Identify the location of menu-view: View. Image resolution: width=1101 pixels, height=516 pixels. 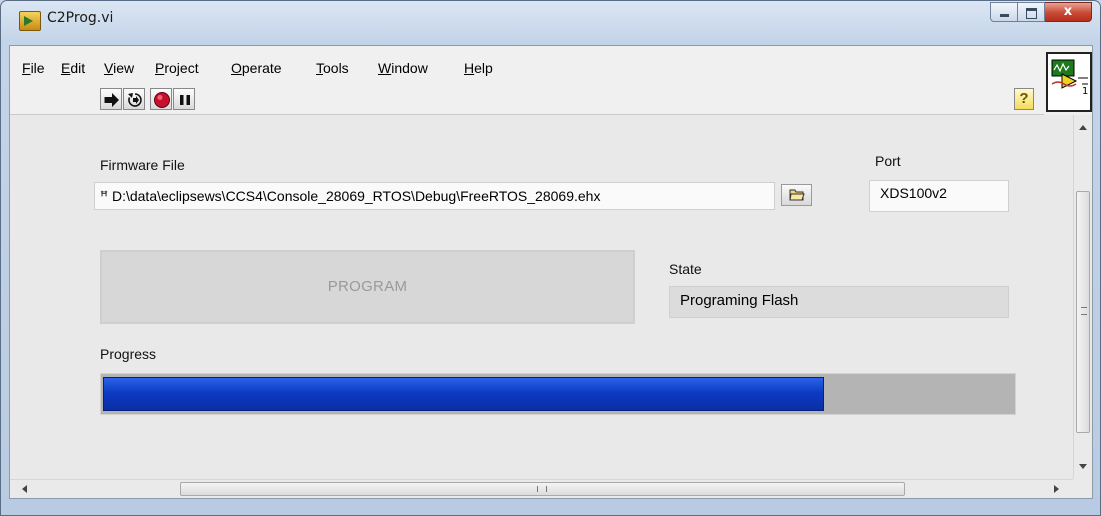
(119, 68).